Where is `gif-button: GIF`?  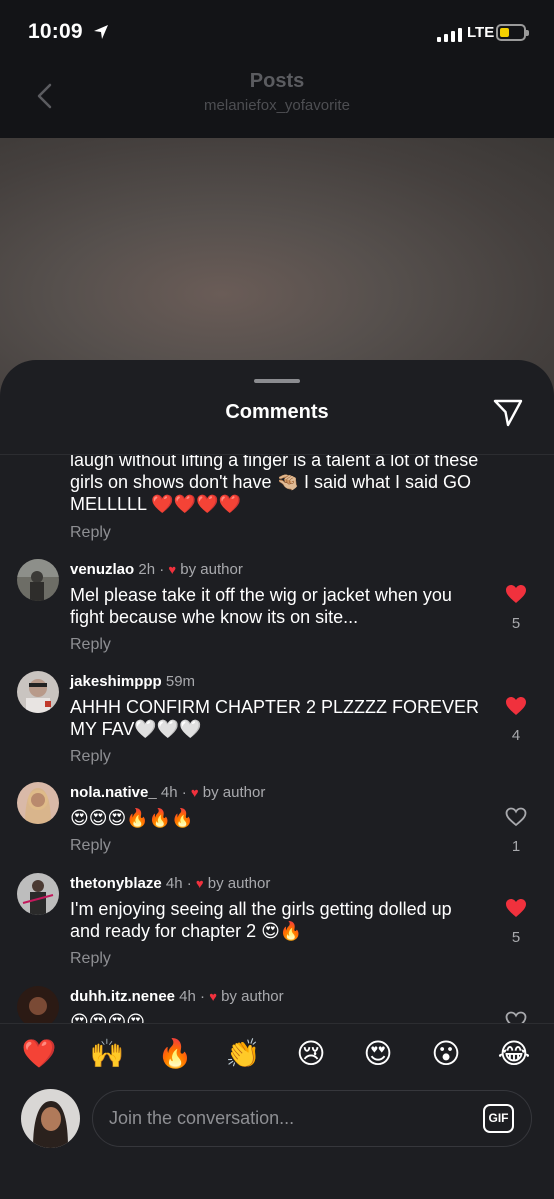
gif-button: GIF is located at coordinates (498, 1118).